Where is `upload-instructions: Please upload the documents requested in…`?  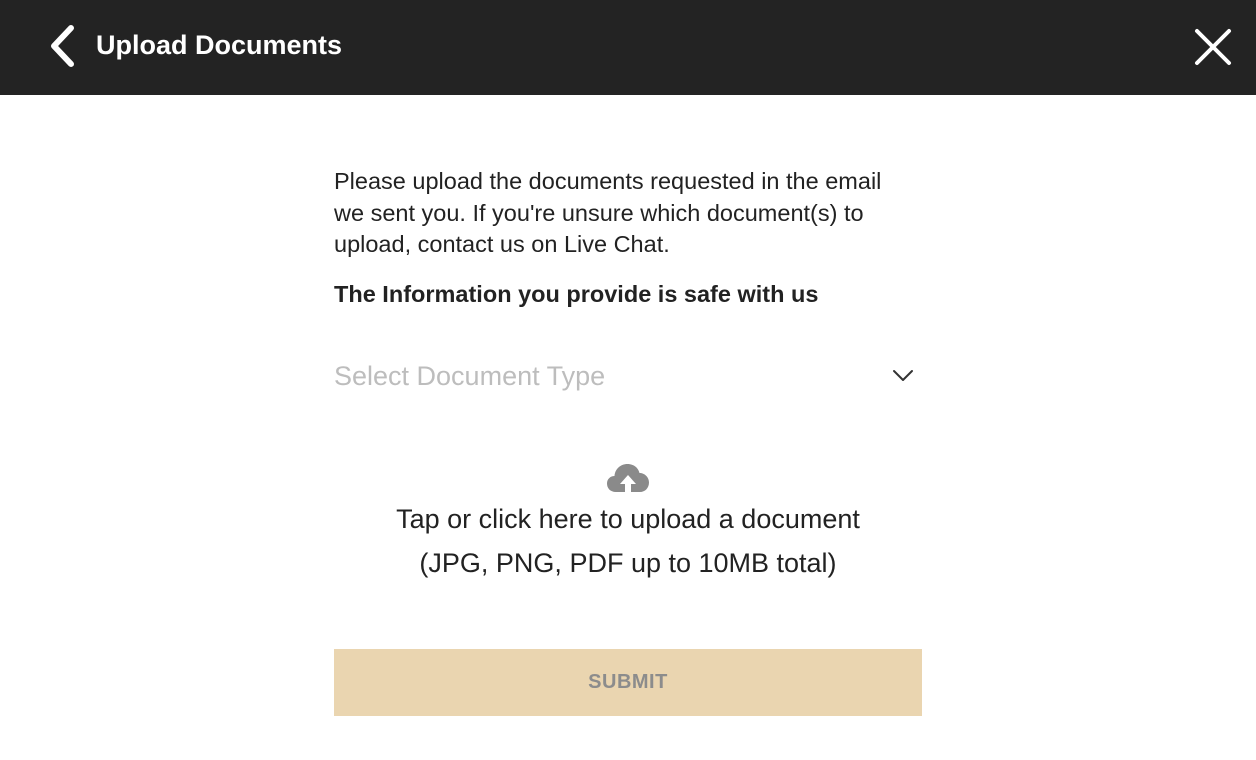 upload-instructions: Please upload the documents requested in… is located at coordinates (628, 237).